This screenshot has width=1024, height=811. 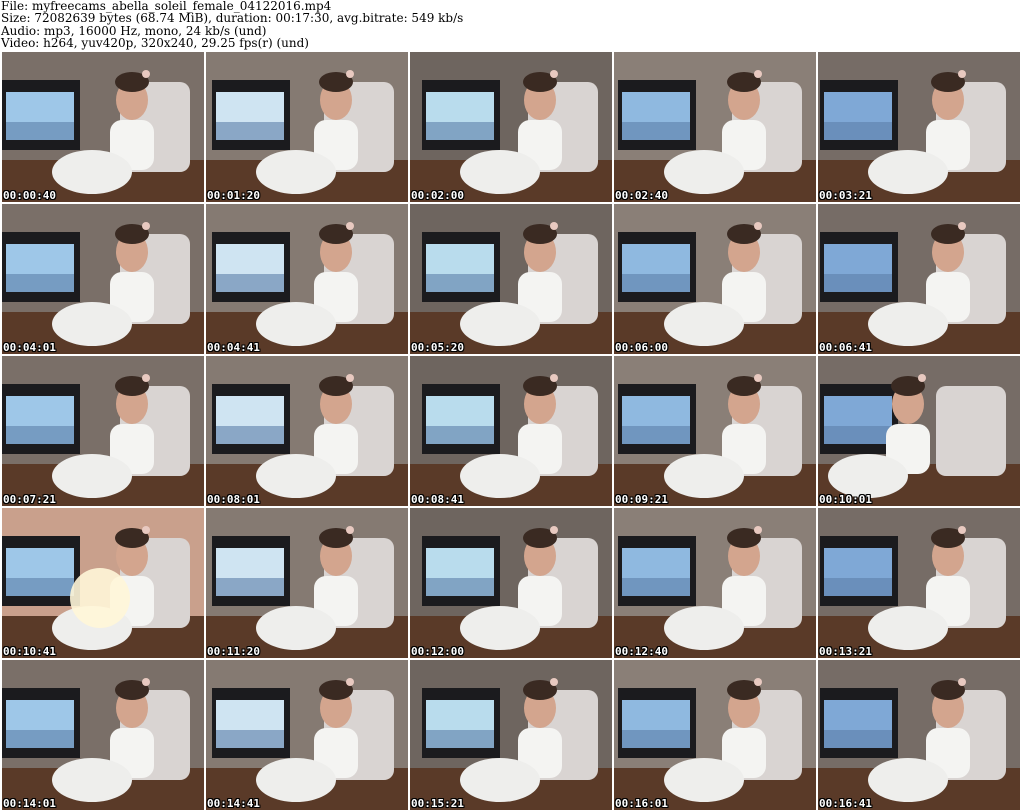 What do you see at coordinates (845, 651) in the screenshot?
I see `thumbnail-timestamp: 00:13:21` at bounding box center [845, 651].